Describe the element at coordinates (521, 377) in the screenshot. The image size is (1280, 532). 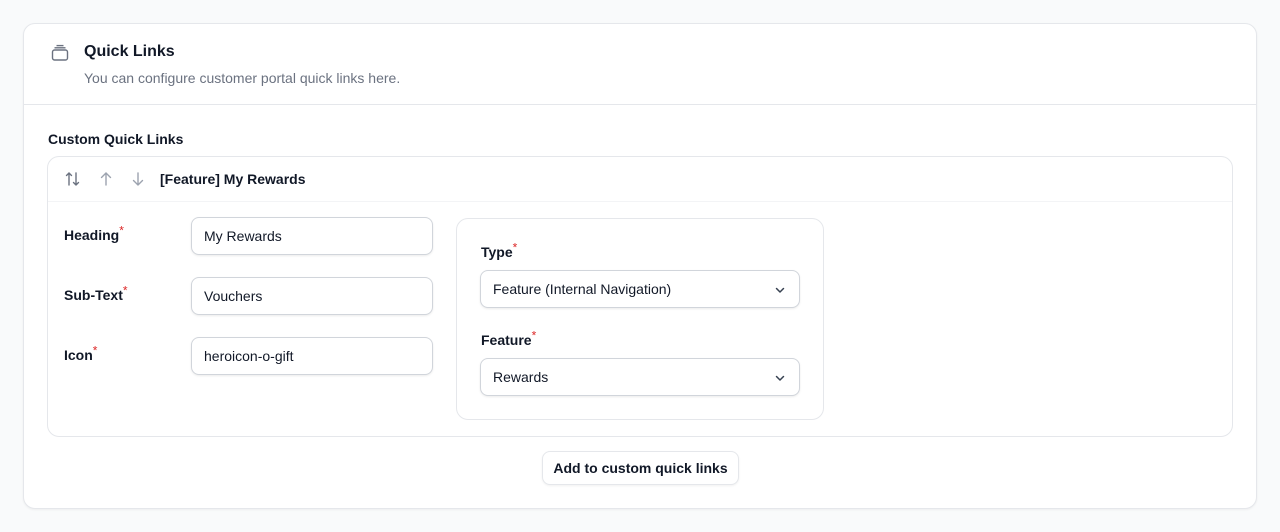
I see `feature-select-value: Rewards` at that location.